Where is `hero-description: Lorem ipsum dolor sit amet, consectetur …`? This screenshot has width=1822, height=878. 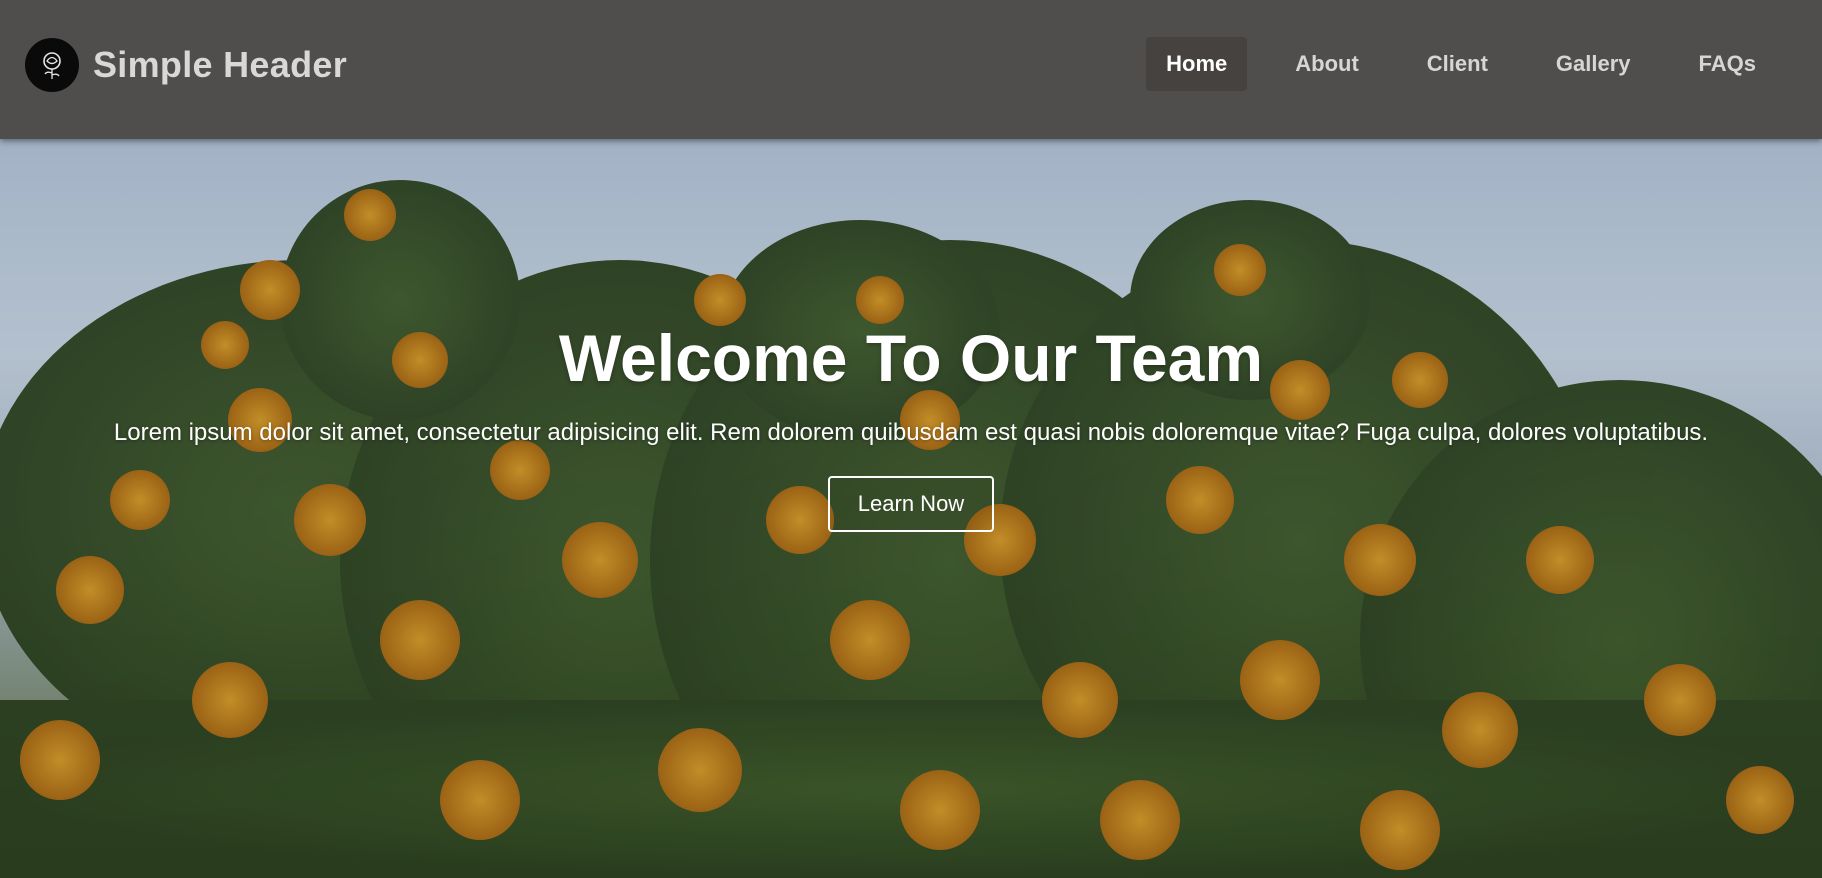 hero-description: Lorem ipsum dolor sit amet, consectetur … is located at coordinates (911, 432).